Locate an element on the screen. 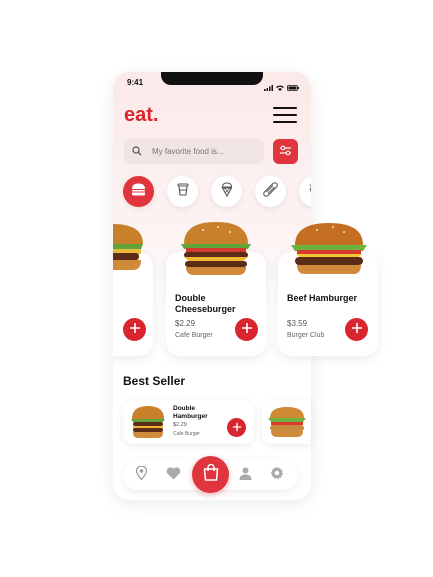 The image size is (433, 577). product-price: $2.29 is located at coordinates (185, 323).